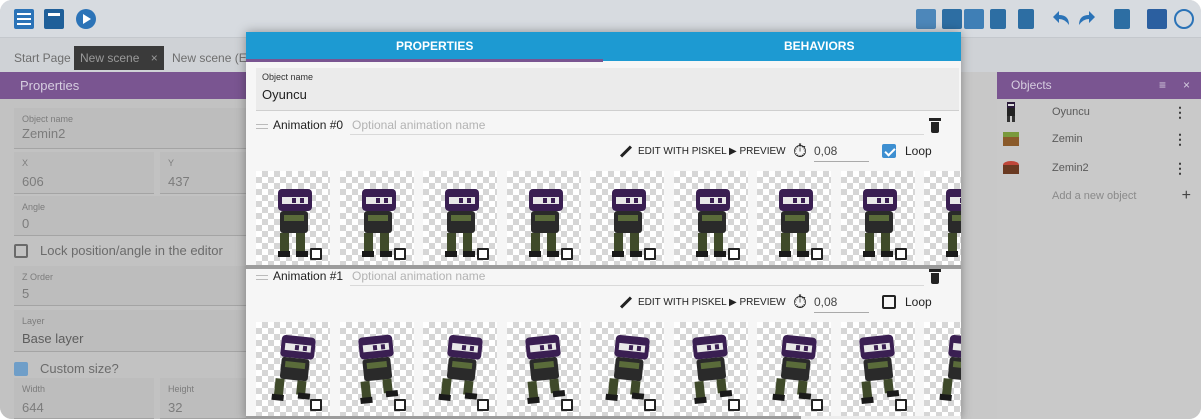 The width and height of the screenshot is (1201, 419). Describe the element at coordinates (21, 251) in the screenshot. I see `lock-checkbox` at that location.